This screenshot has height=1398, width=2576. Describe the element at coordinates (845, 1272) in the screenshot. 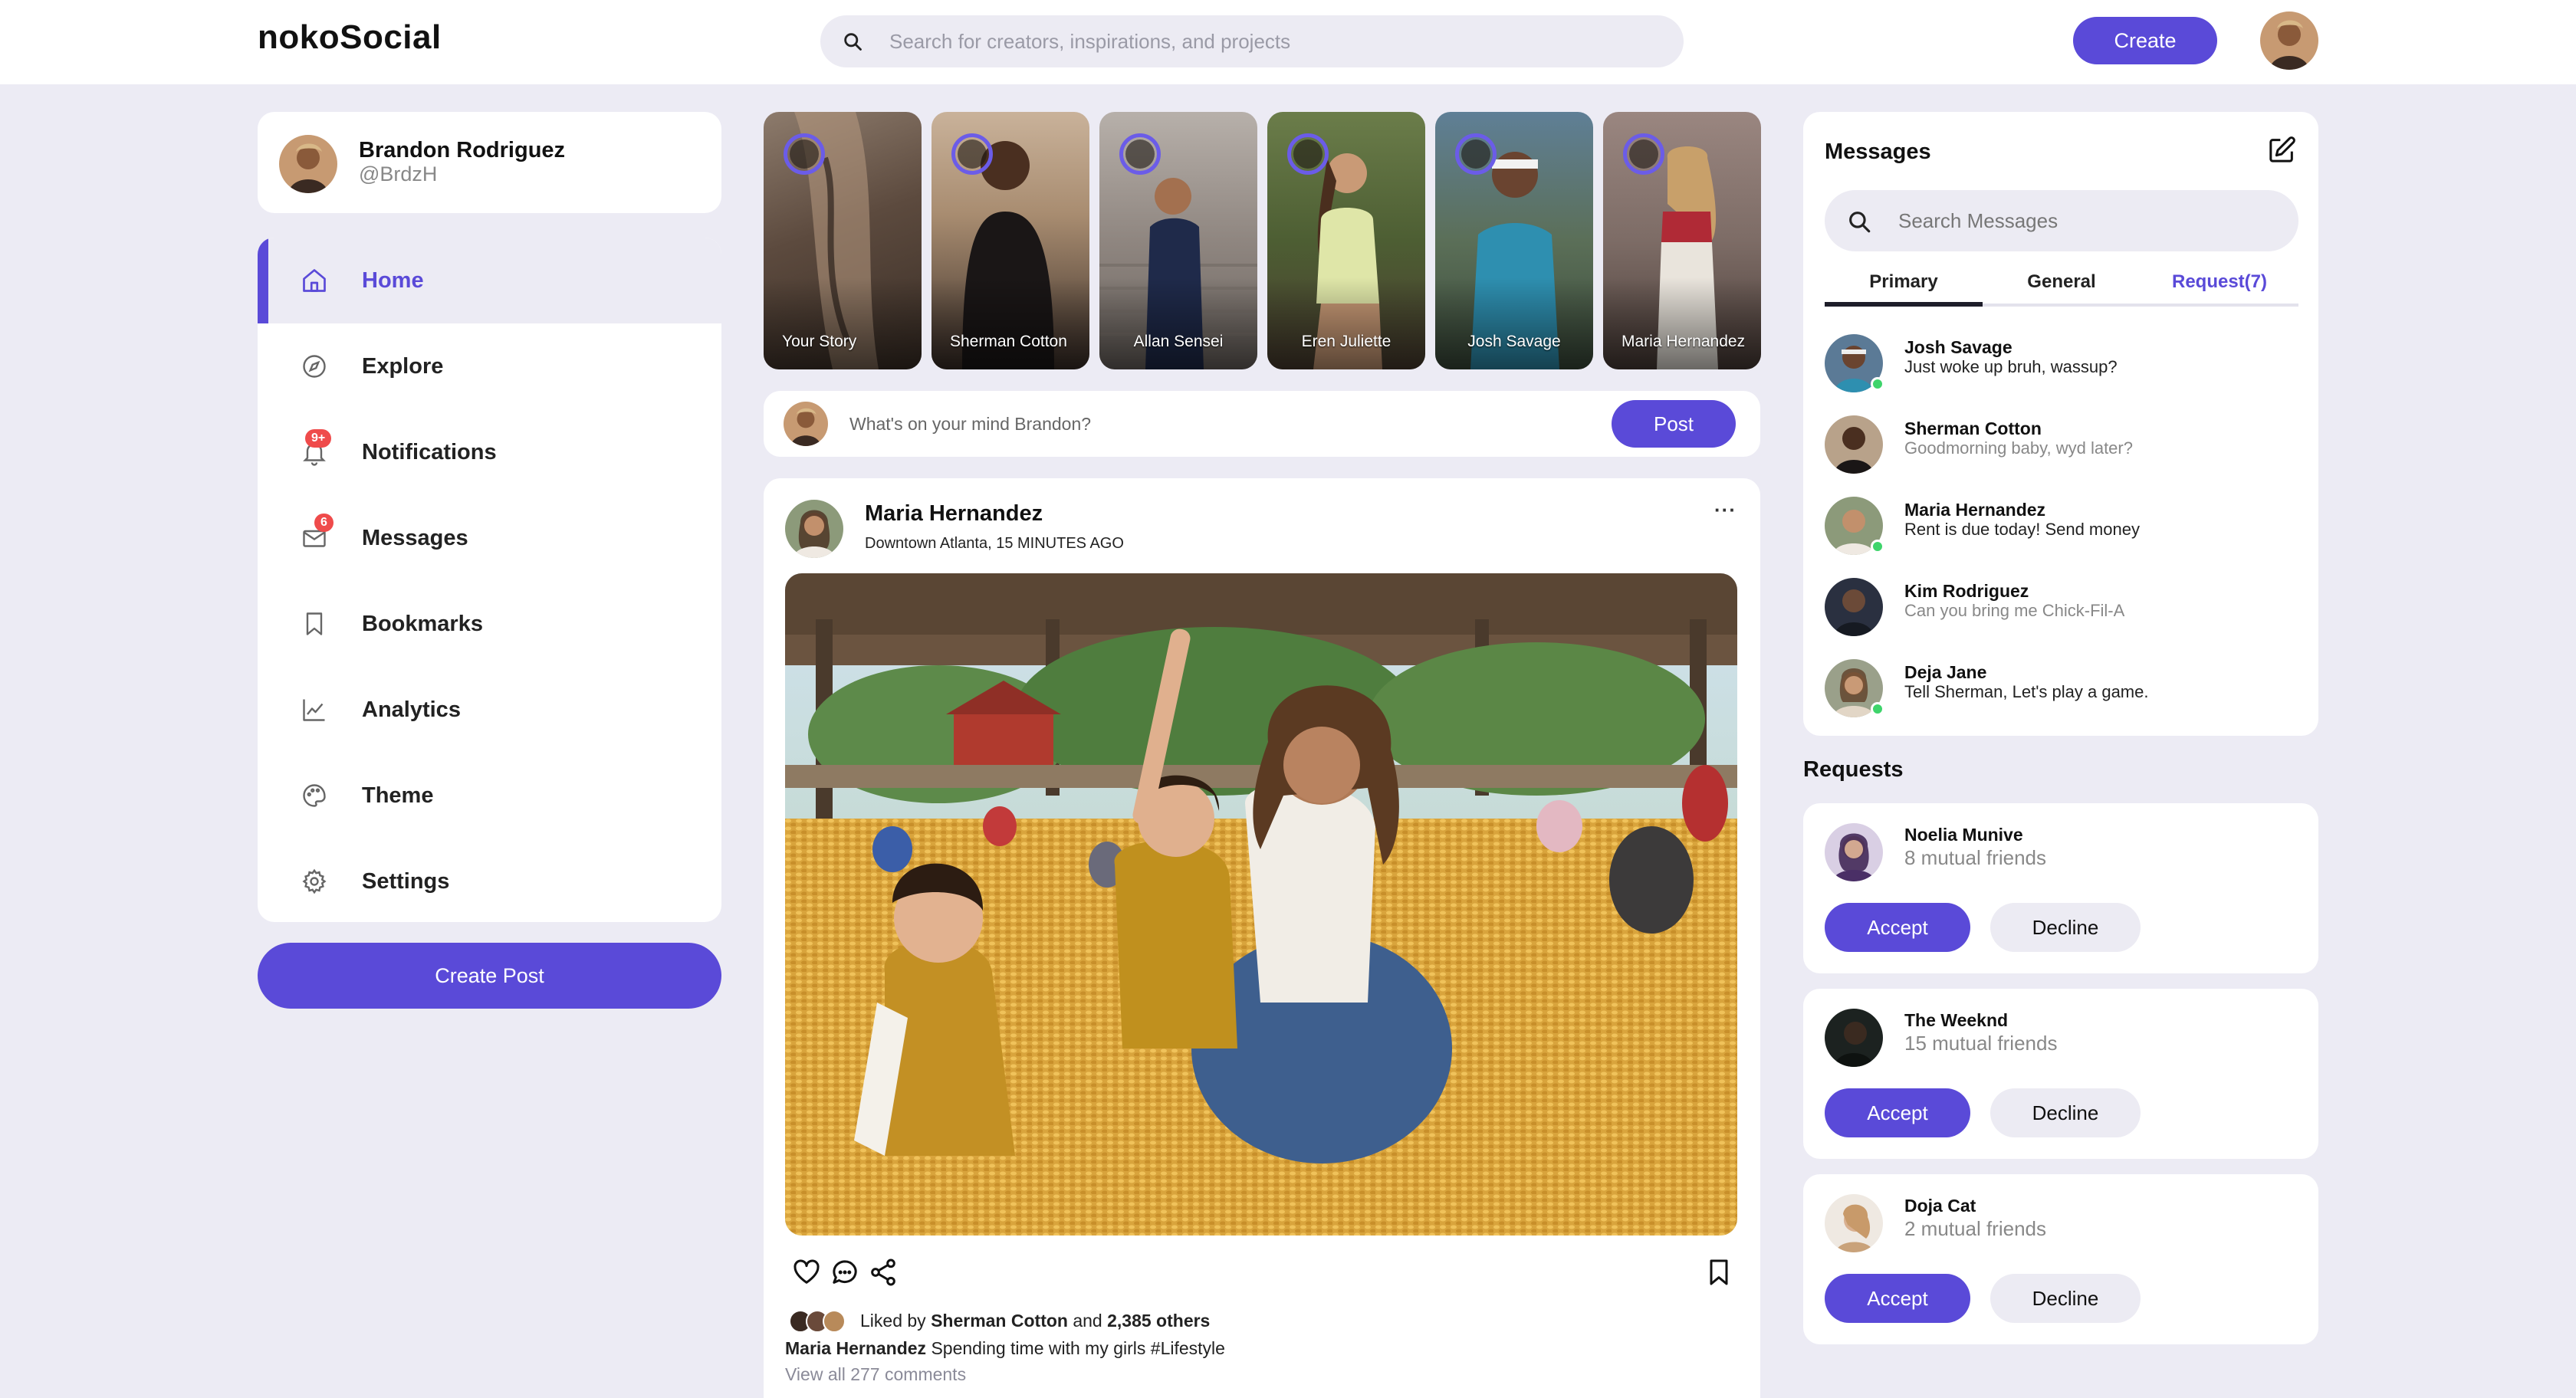

I see `comment-icon` at that location.